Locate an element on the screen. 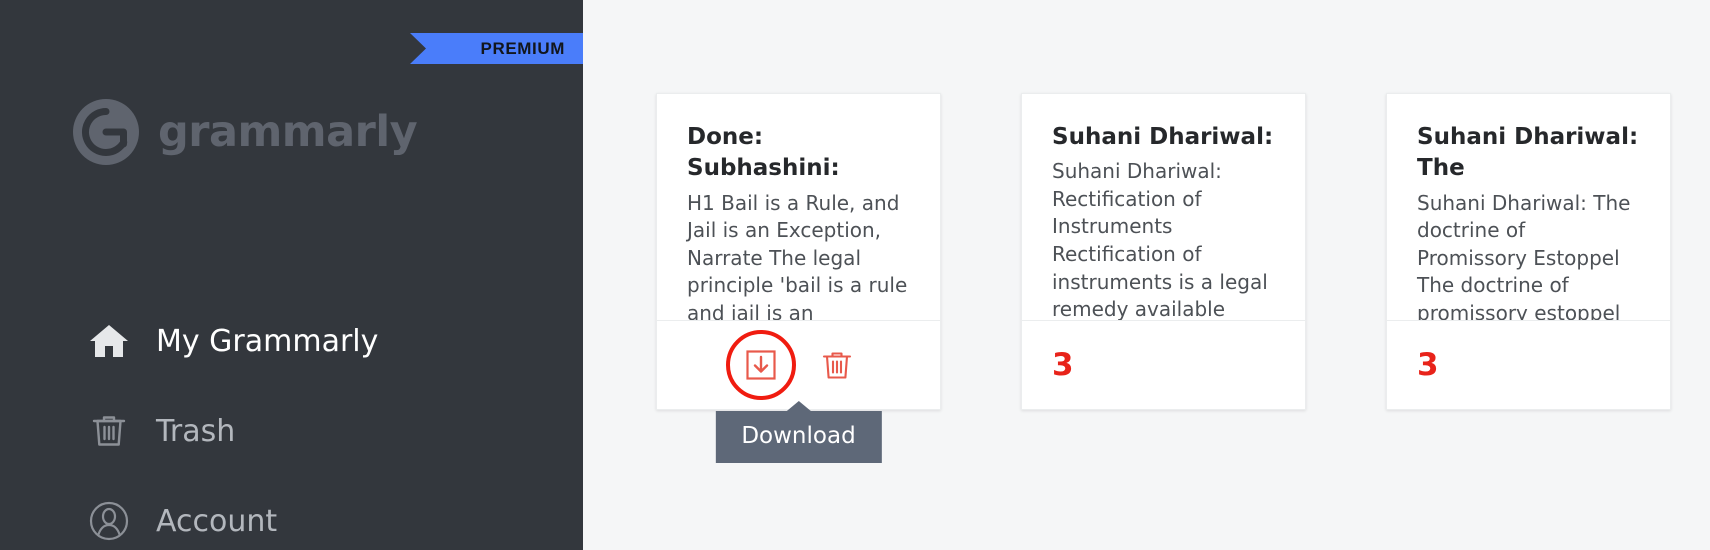 The height and width of the screenshot is (550, 1710). sidebar-nav: My Grammarly Trash Account is located at coordinates (298, 432).